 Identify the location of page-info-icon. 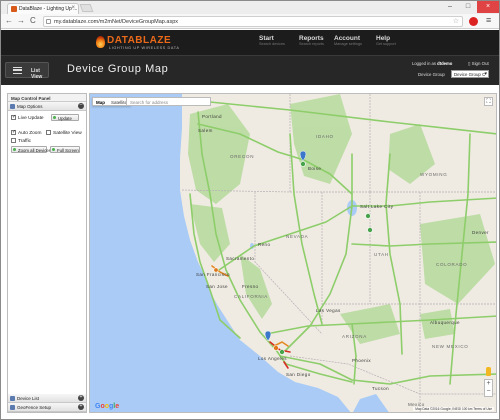
(48, 21).